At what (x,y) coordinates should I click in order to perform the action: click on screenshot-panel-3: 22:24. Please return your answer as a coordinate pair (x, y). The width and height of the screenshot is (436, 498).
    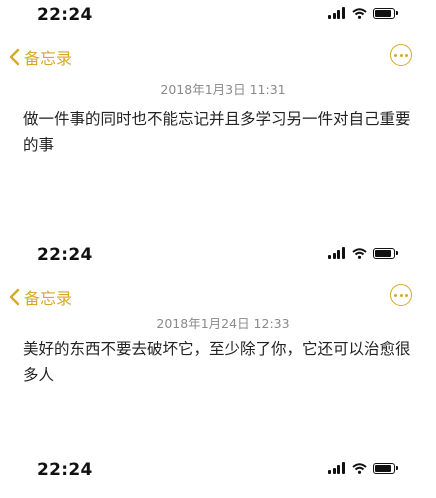
    Looking at the image, I should click on (218, 472).